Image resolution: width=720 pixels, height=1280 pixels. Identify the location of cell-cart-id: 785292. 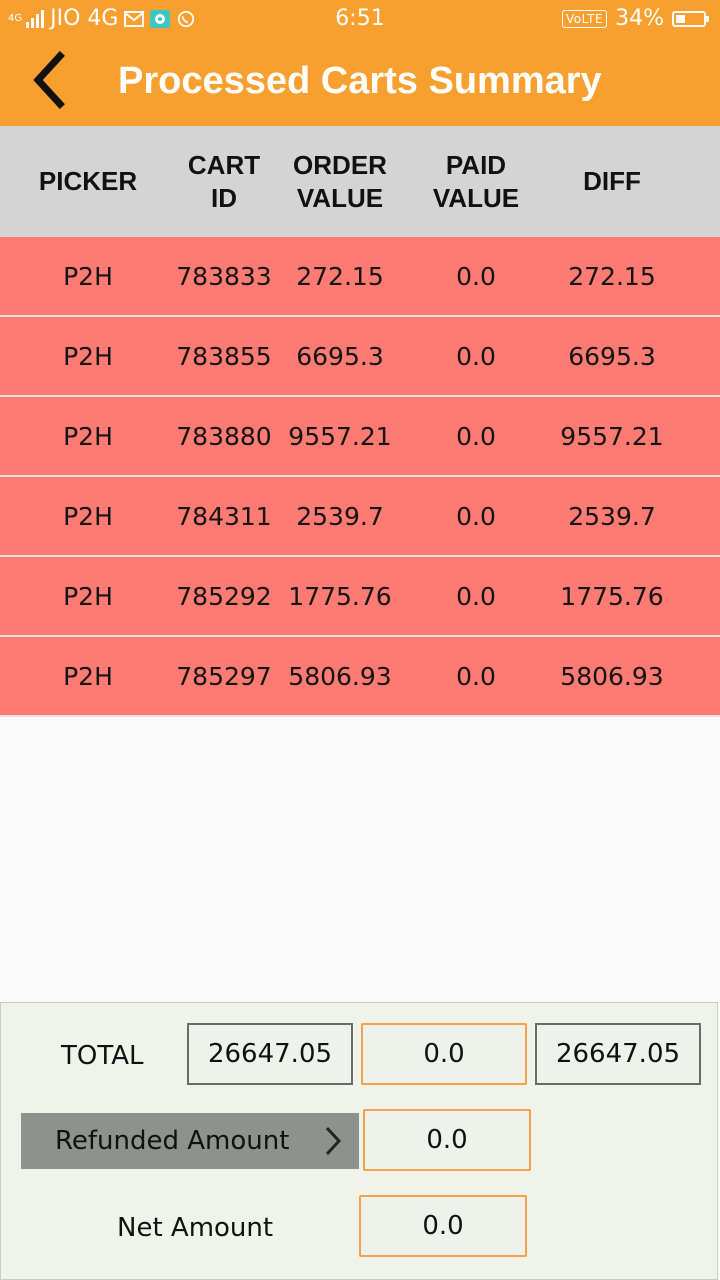
(224, 596).